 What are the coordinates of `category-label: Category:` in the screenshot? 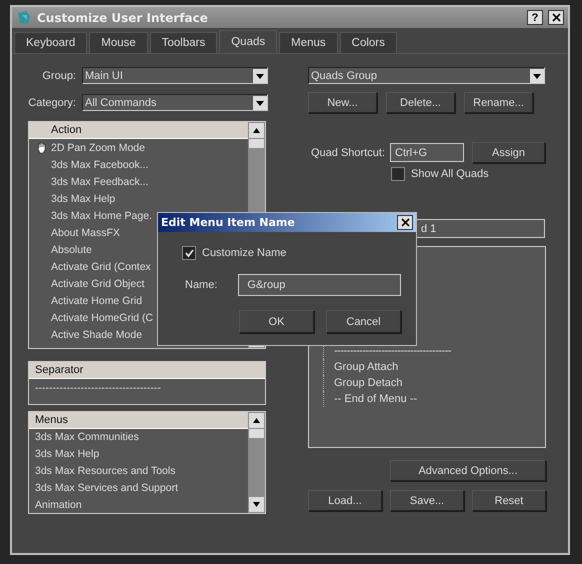 It's located at (52, 102).